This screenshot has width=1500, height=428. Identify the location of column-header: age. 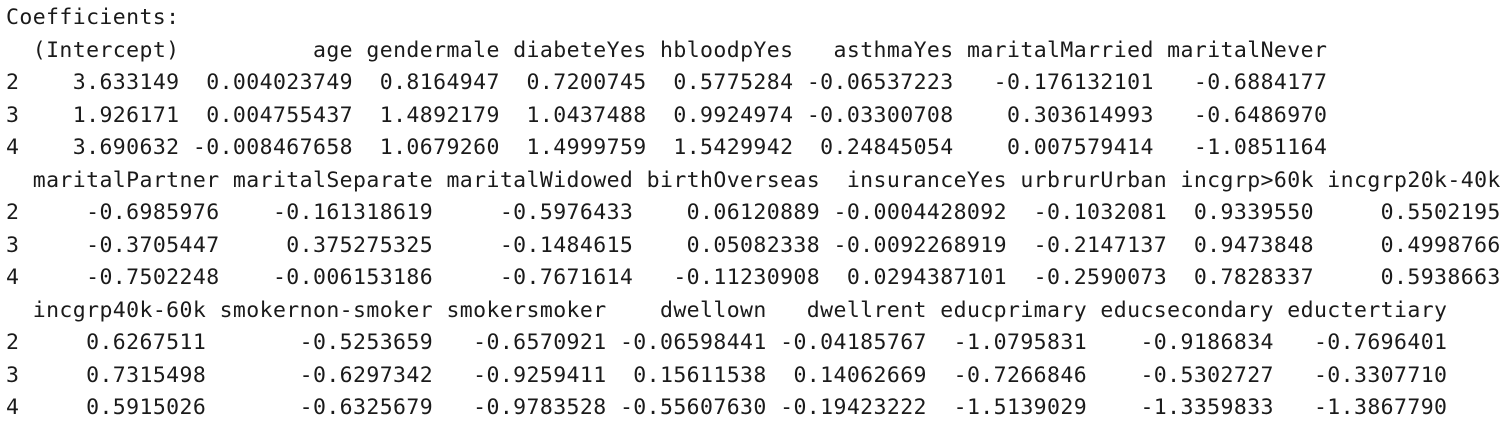
(273, 50).